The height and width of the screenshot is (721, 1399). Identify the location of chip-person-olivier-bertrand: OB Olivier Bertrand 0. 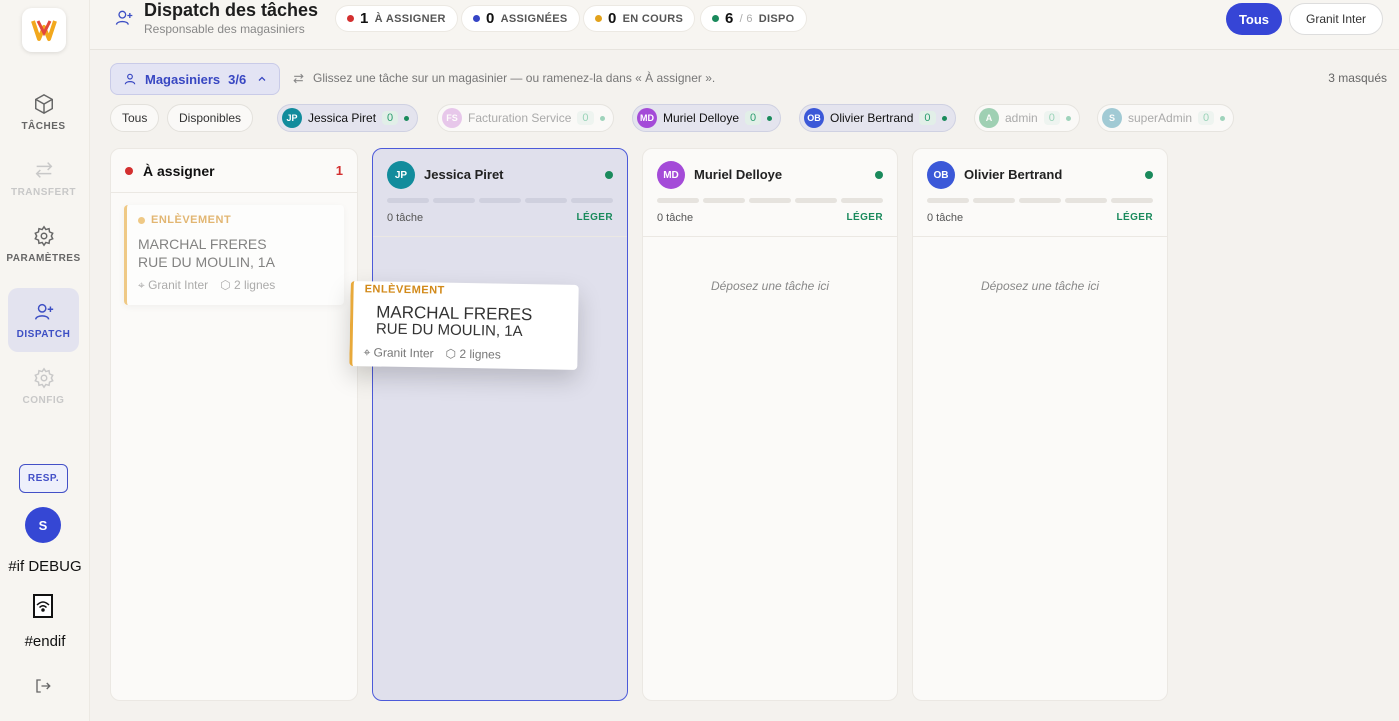
(877, 118).